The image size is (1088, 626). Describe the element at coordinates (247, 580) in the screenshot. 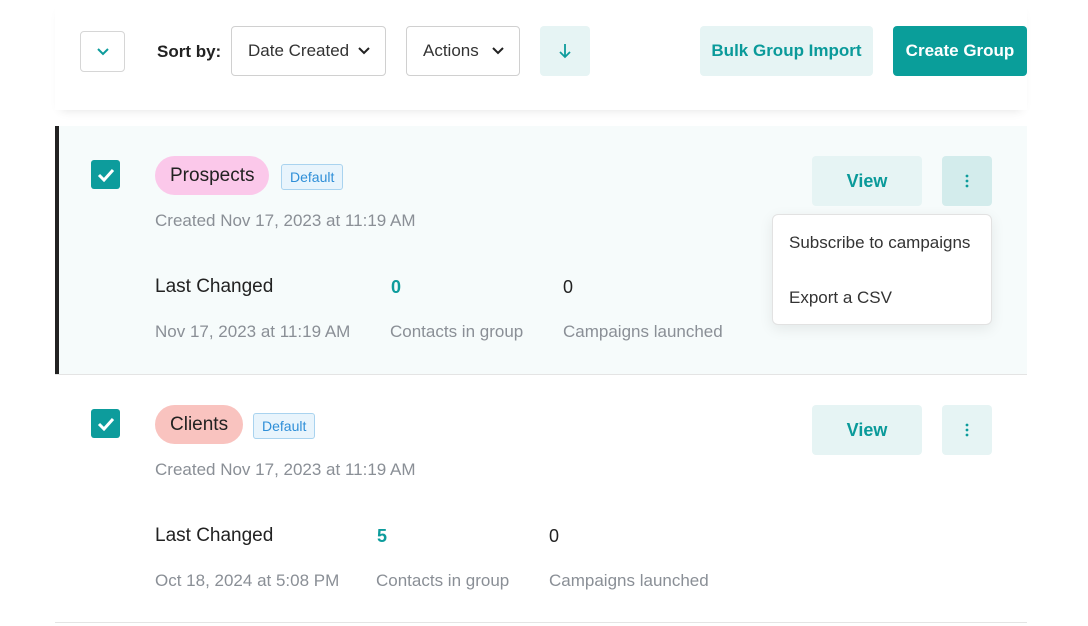

I see `last-changed-value: Oct 18, 2024 at 5:08 PM` at that location.